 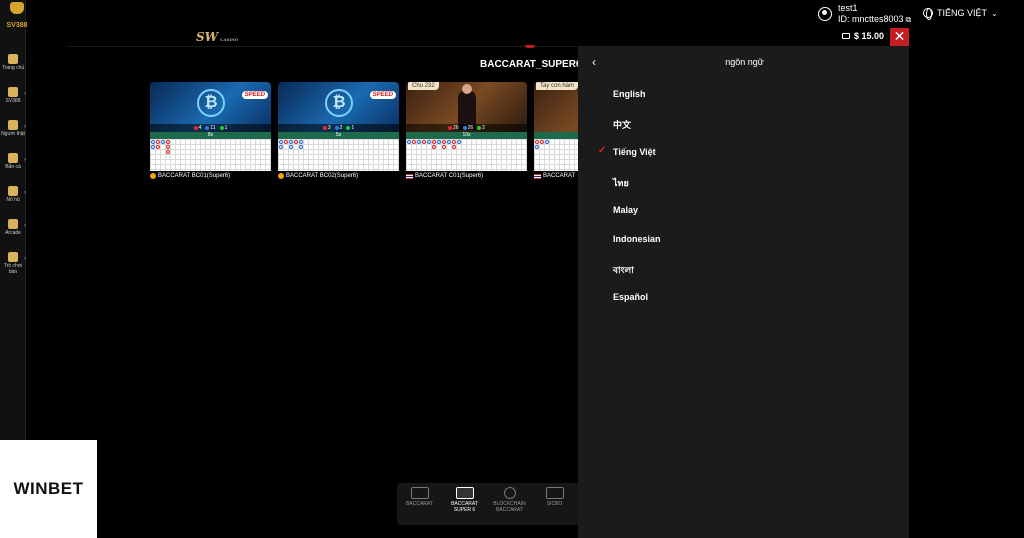 I want to click on table-stats: 4 11 1, so click(x=210, y=128).